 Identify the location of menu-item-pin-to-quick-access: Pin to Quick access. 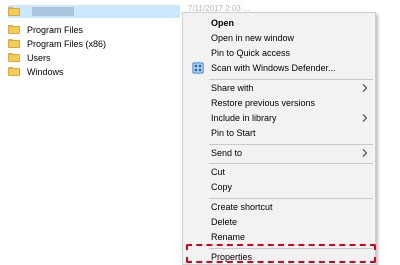
(279, 53).